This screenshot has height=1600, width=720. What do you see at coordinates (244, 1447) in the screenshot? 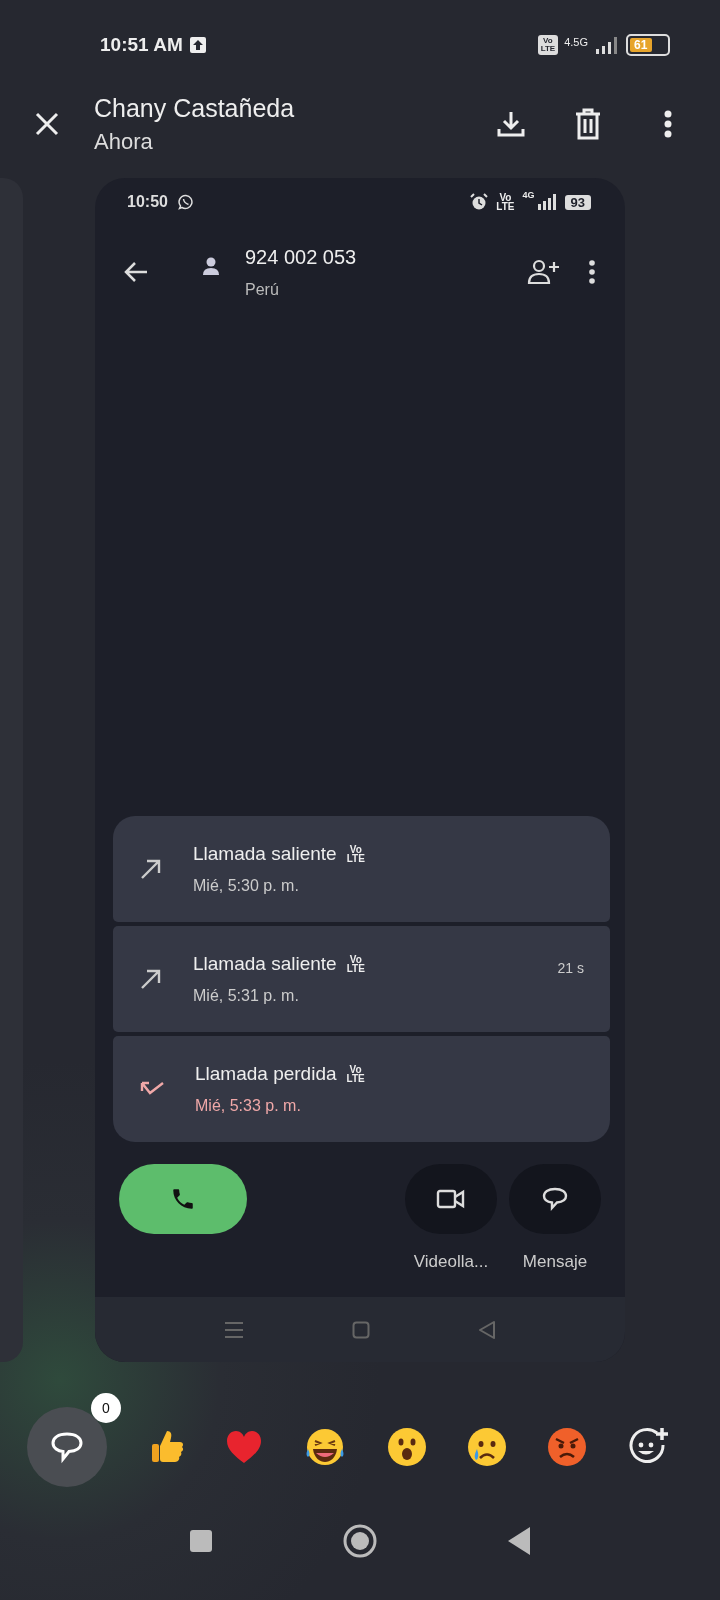
I see `heart-icon` at bounding box center [244, 1447].